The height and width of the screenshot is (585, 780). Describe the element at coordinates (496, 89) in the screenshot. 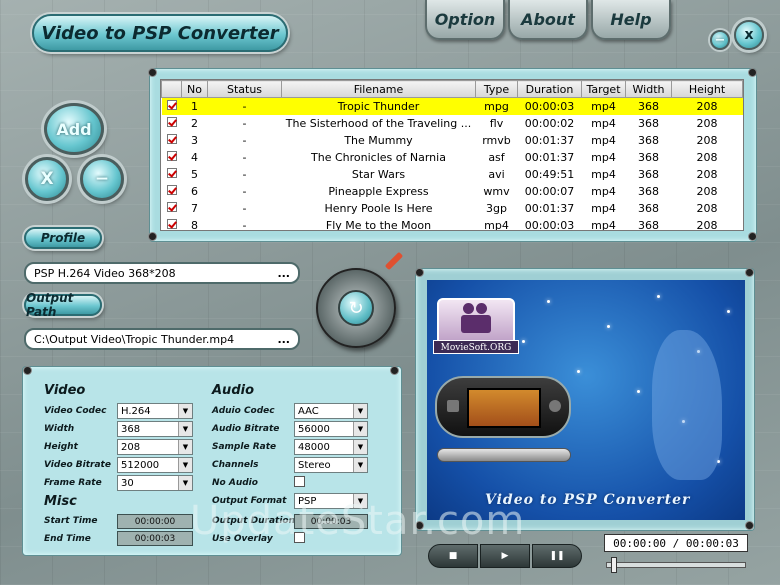

I see `column-header-type: Type` at that location.